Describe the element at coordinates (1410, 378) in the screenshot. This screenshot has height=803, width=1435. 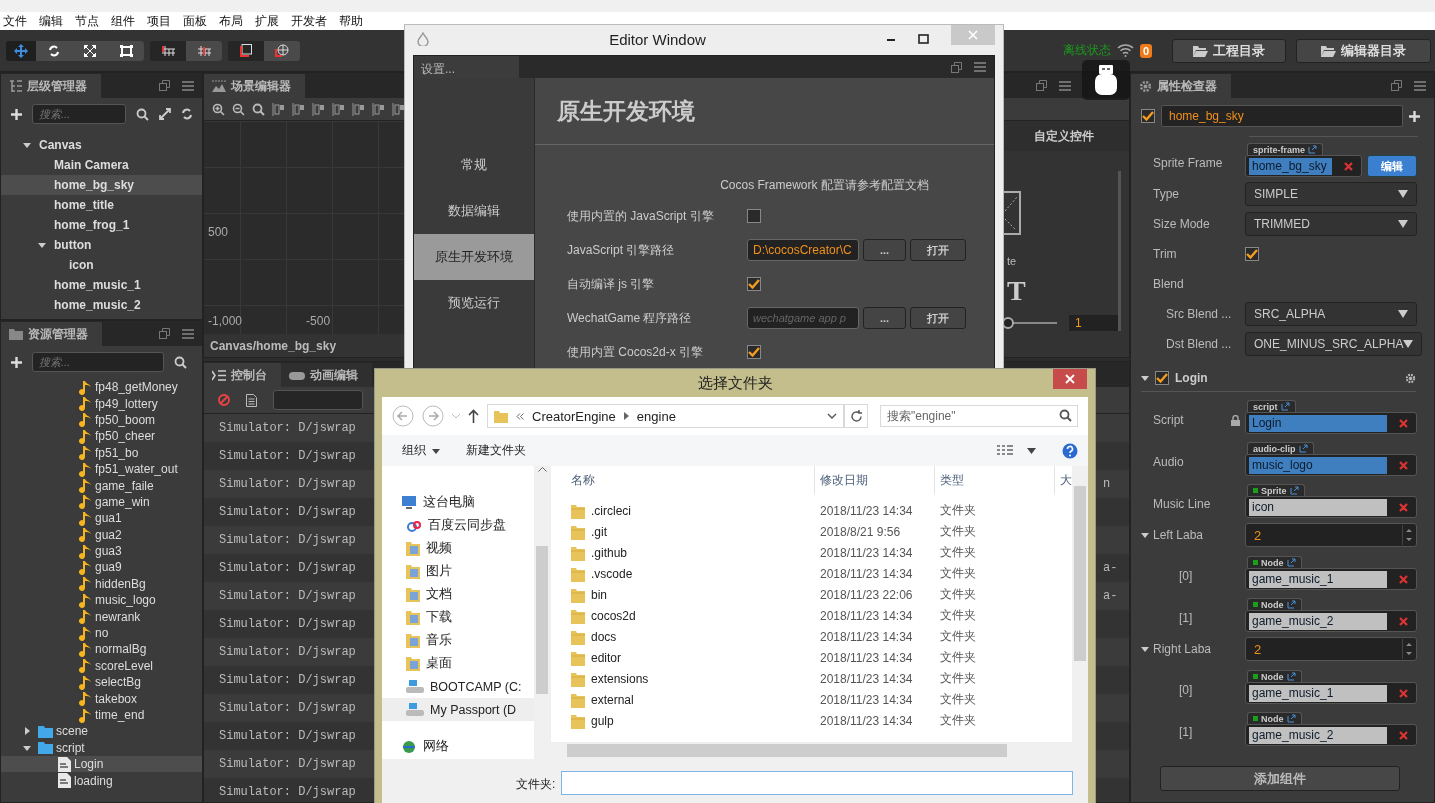
I see `settings-icon` at that location.